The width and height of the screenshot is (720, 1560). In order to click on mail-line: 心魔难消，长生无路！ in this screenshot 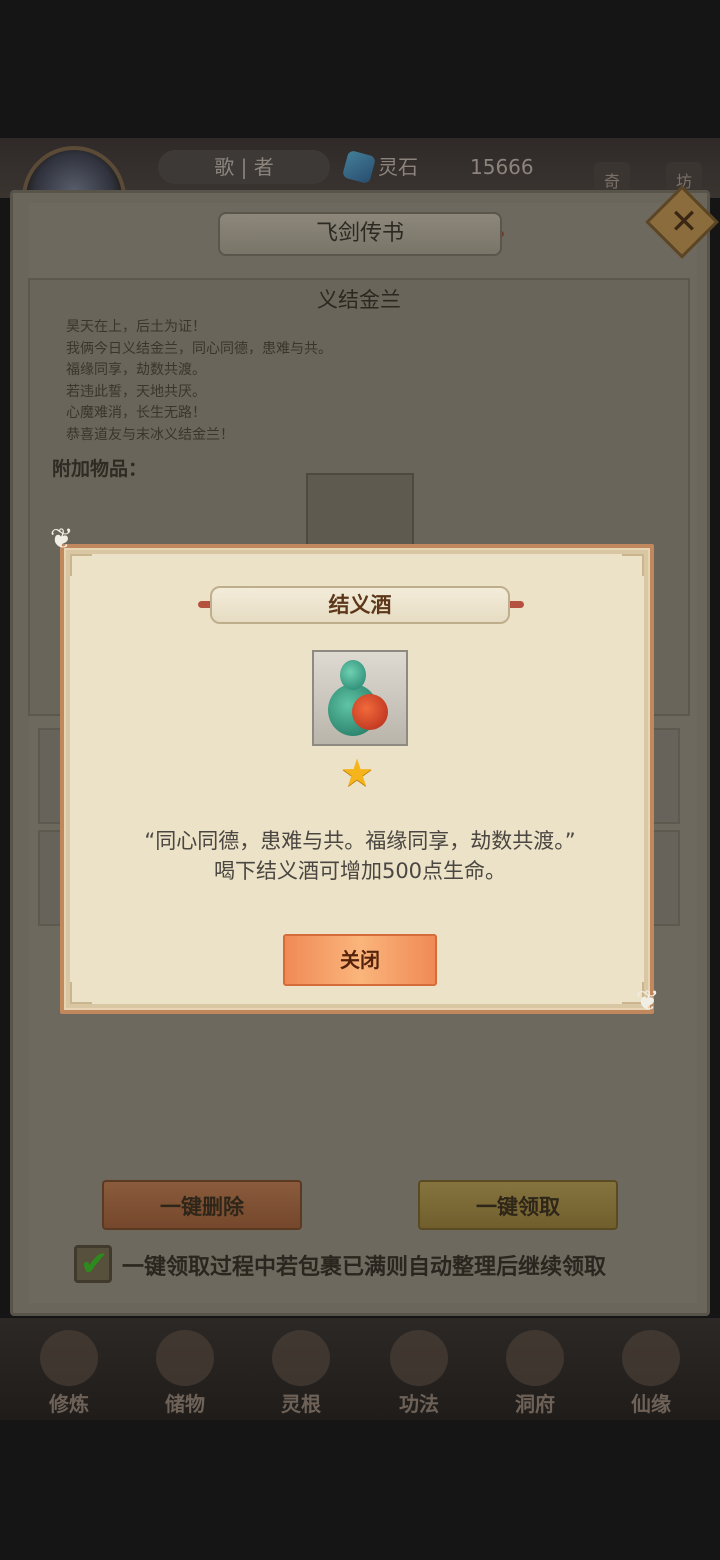, I will do `click(136, 413)`.